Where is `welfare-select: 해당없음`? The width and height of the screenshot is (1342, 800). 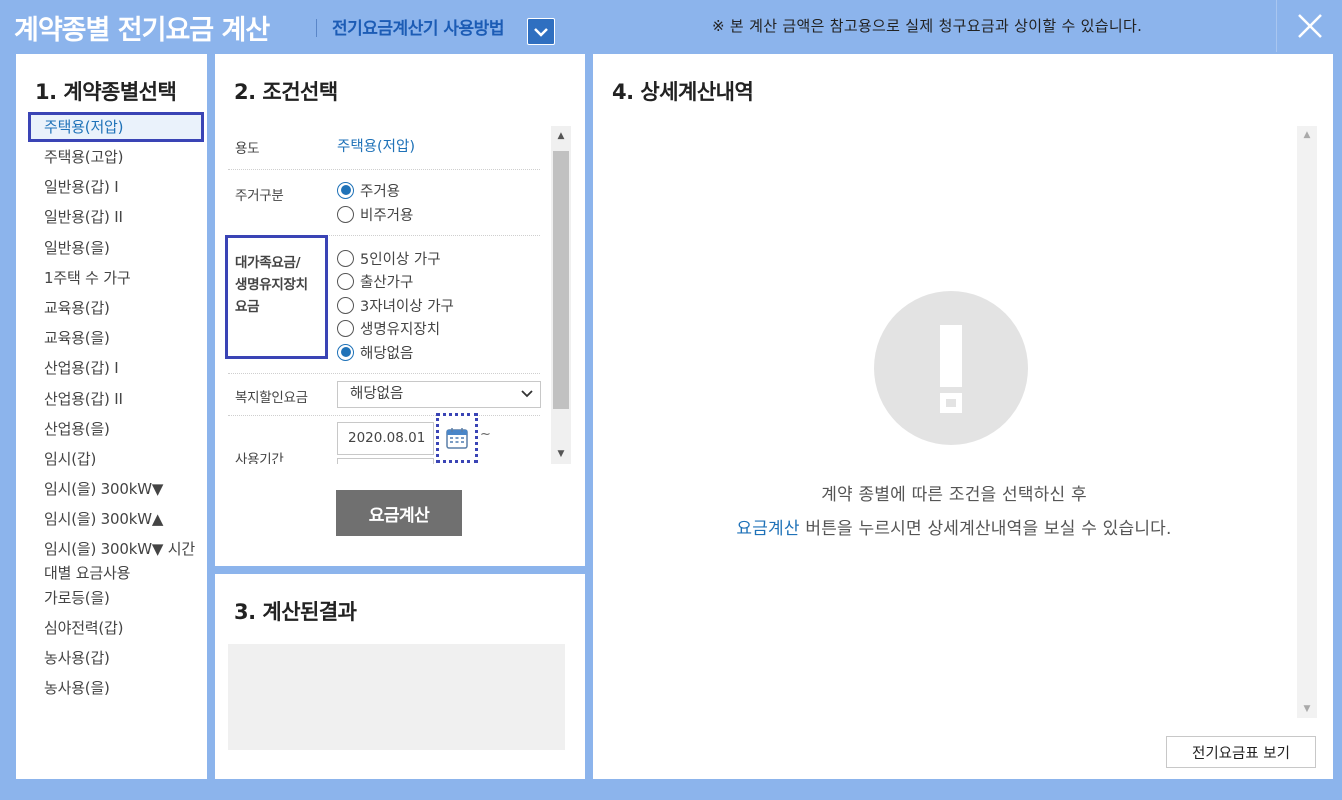 welfare-select: 해당없음 is located at coordinates (439, 394).